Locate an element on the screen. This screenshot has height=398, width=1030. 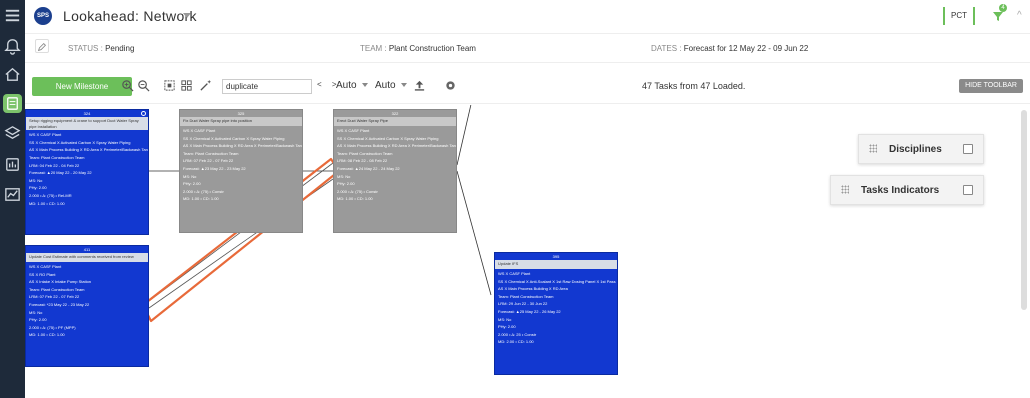
card-row: Forecast: ▲25 May 22 - 26 May 22 is located at coordinates (529, 311).